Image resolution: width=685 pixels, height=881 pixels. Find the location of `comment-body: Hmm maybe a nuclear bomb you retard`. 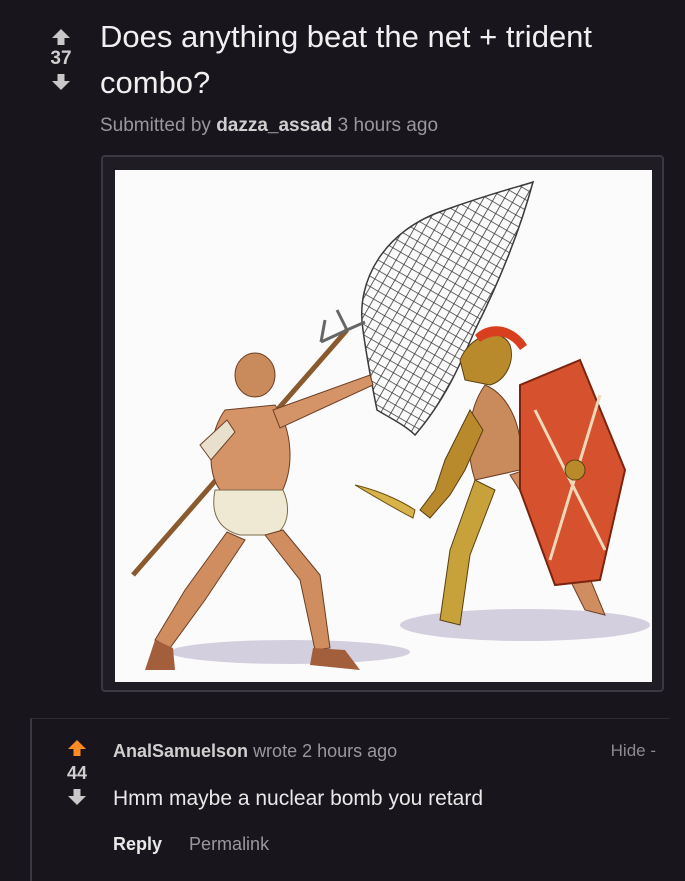

comment-body: Hmm maybe a nuclear bomb you retard is located at coordinates (298, 798).